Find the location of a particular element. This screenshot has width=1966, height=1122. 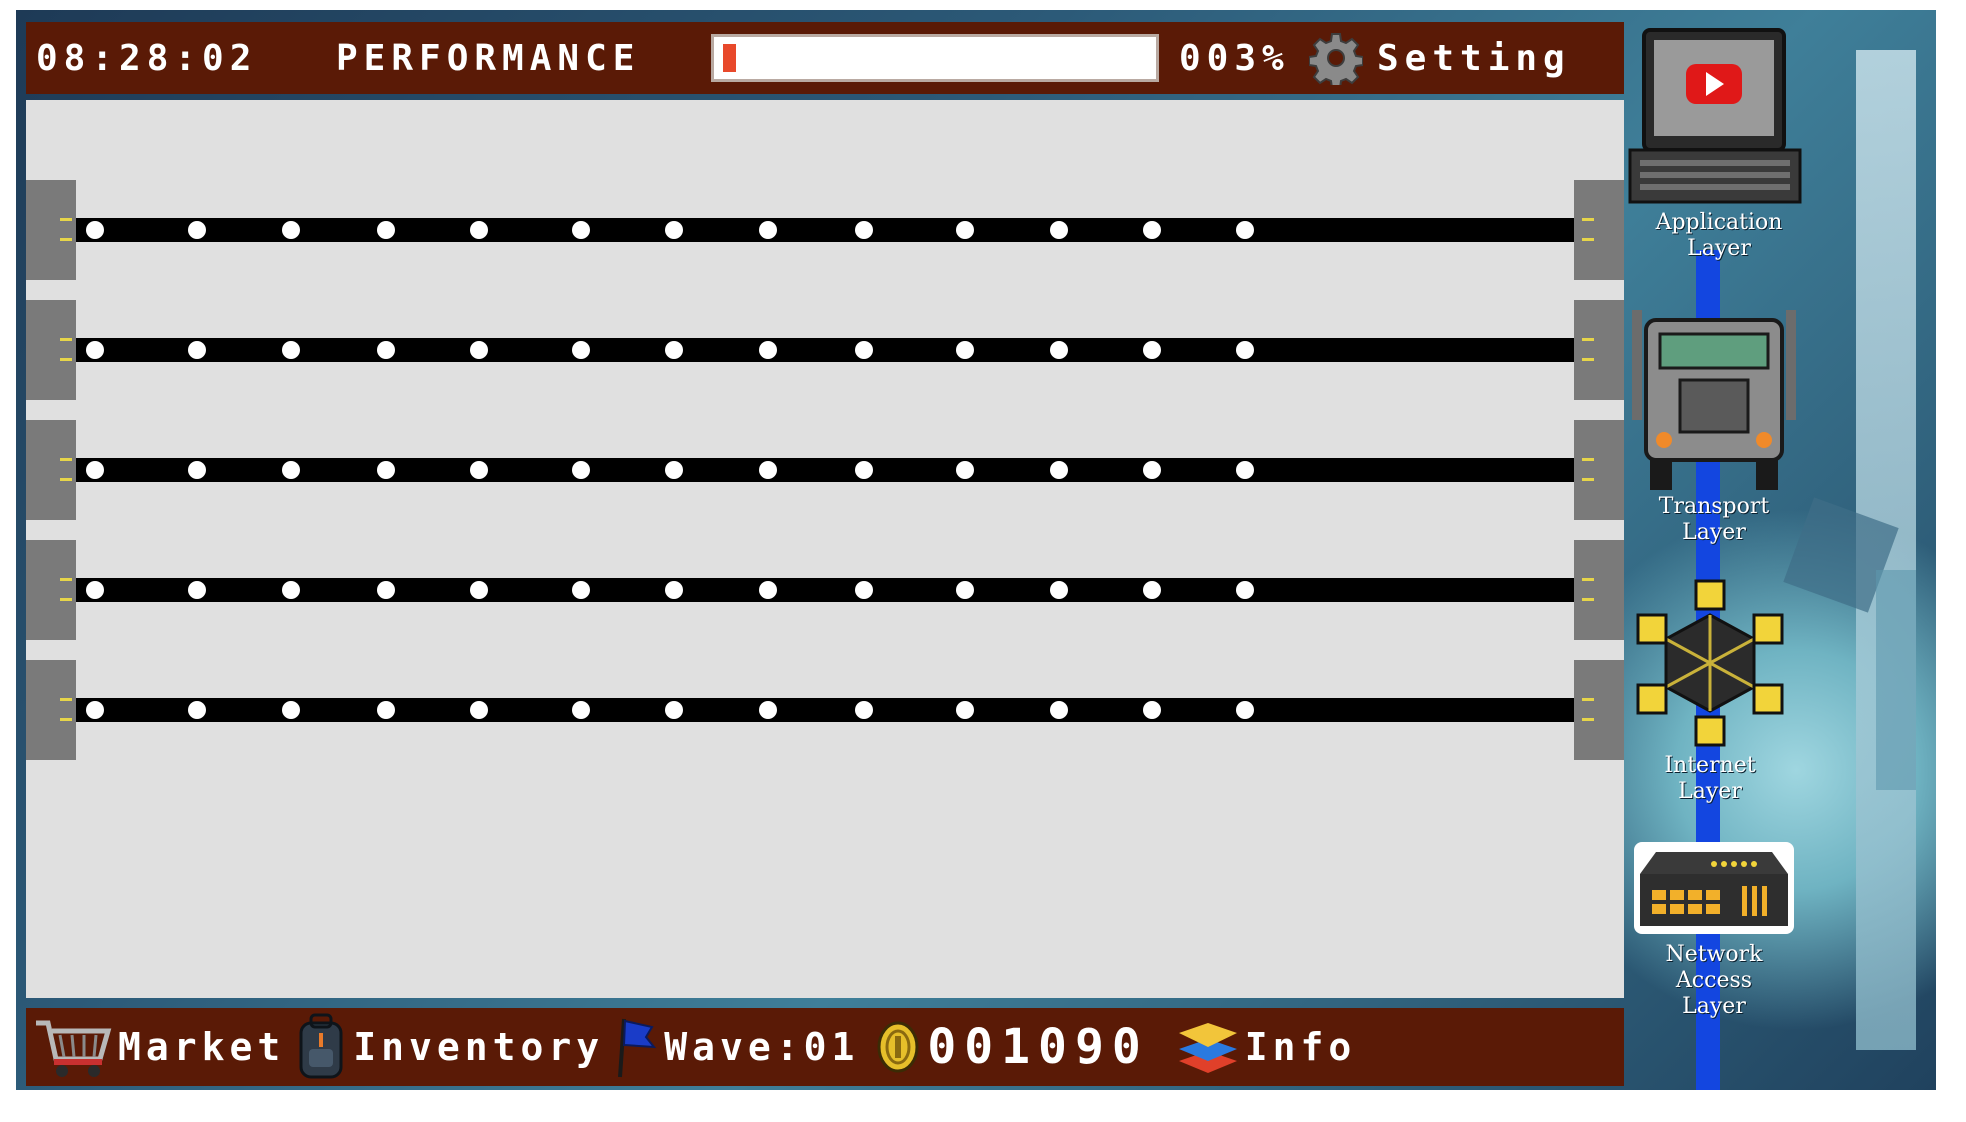

router-icon is located at coordinates (1714, 888).